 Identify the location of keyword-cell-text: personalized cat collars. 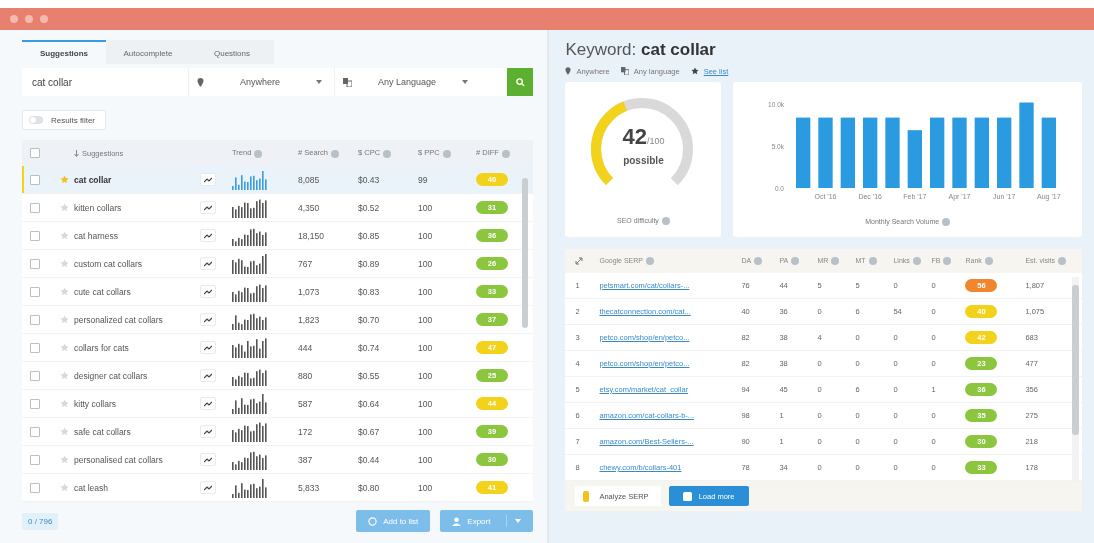
(119, 319).